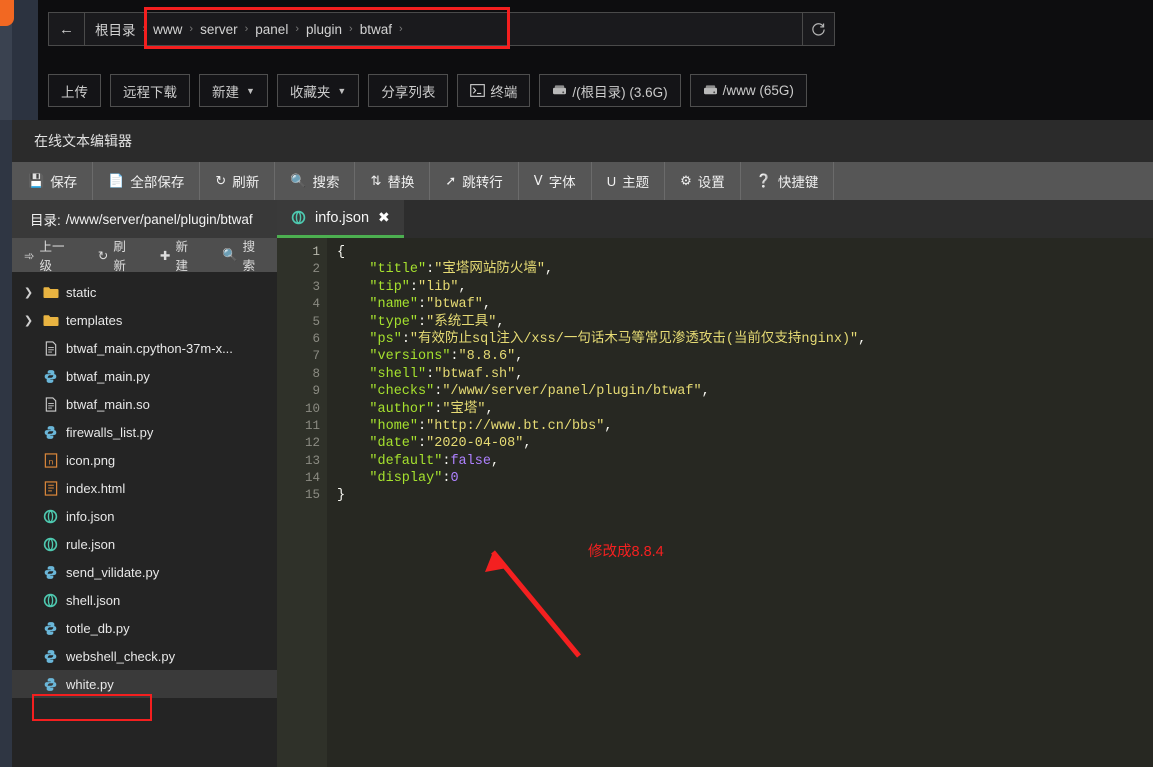 This screenshot has height=767, width=1153. Describe the element at coordinates (144, 488) in the screenshot. I see `list-item: index.html` at that location.